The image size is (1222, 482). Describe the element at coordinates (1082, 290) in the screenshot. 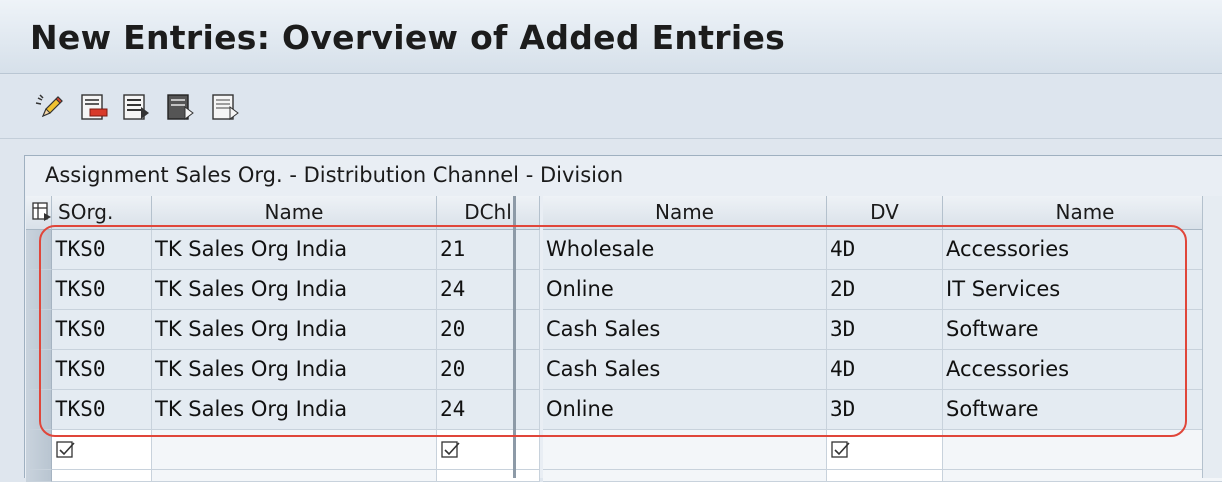

I see `cell-dv-name: IT Services` at that location.